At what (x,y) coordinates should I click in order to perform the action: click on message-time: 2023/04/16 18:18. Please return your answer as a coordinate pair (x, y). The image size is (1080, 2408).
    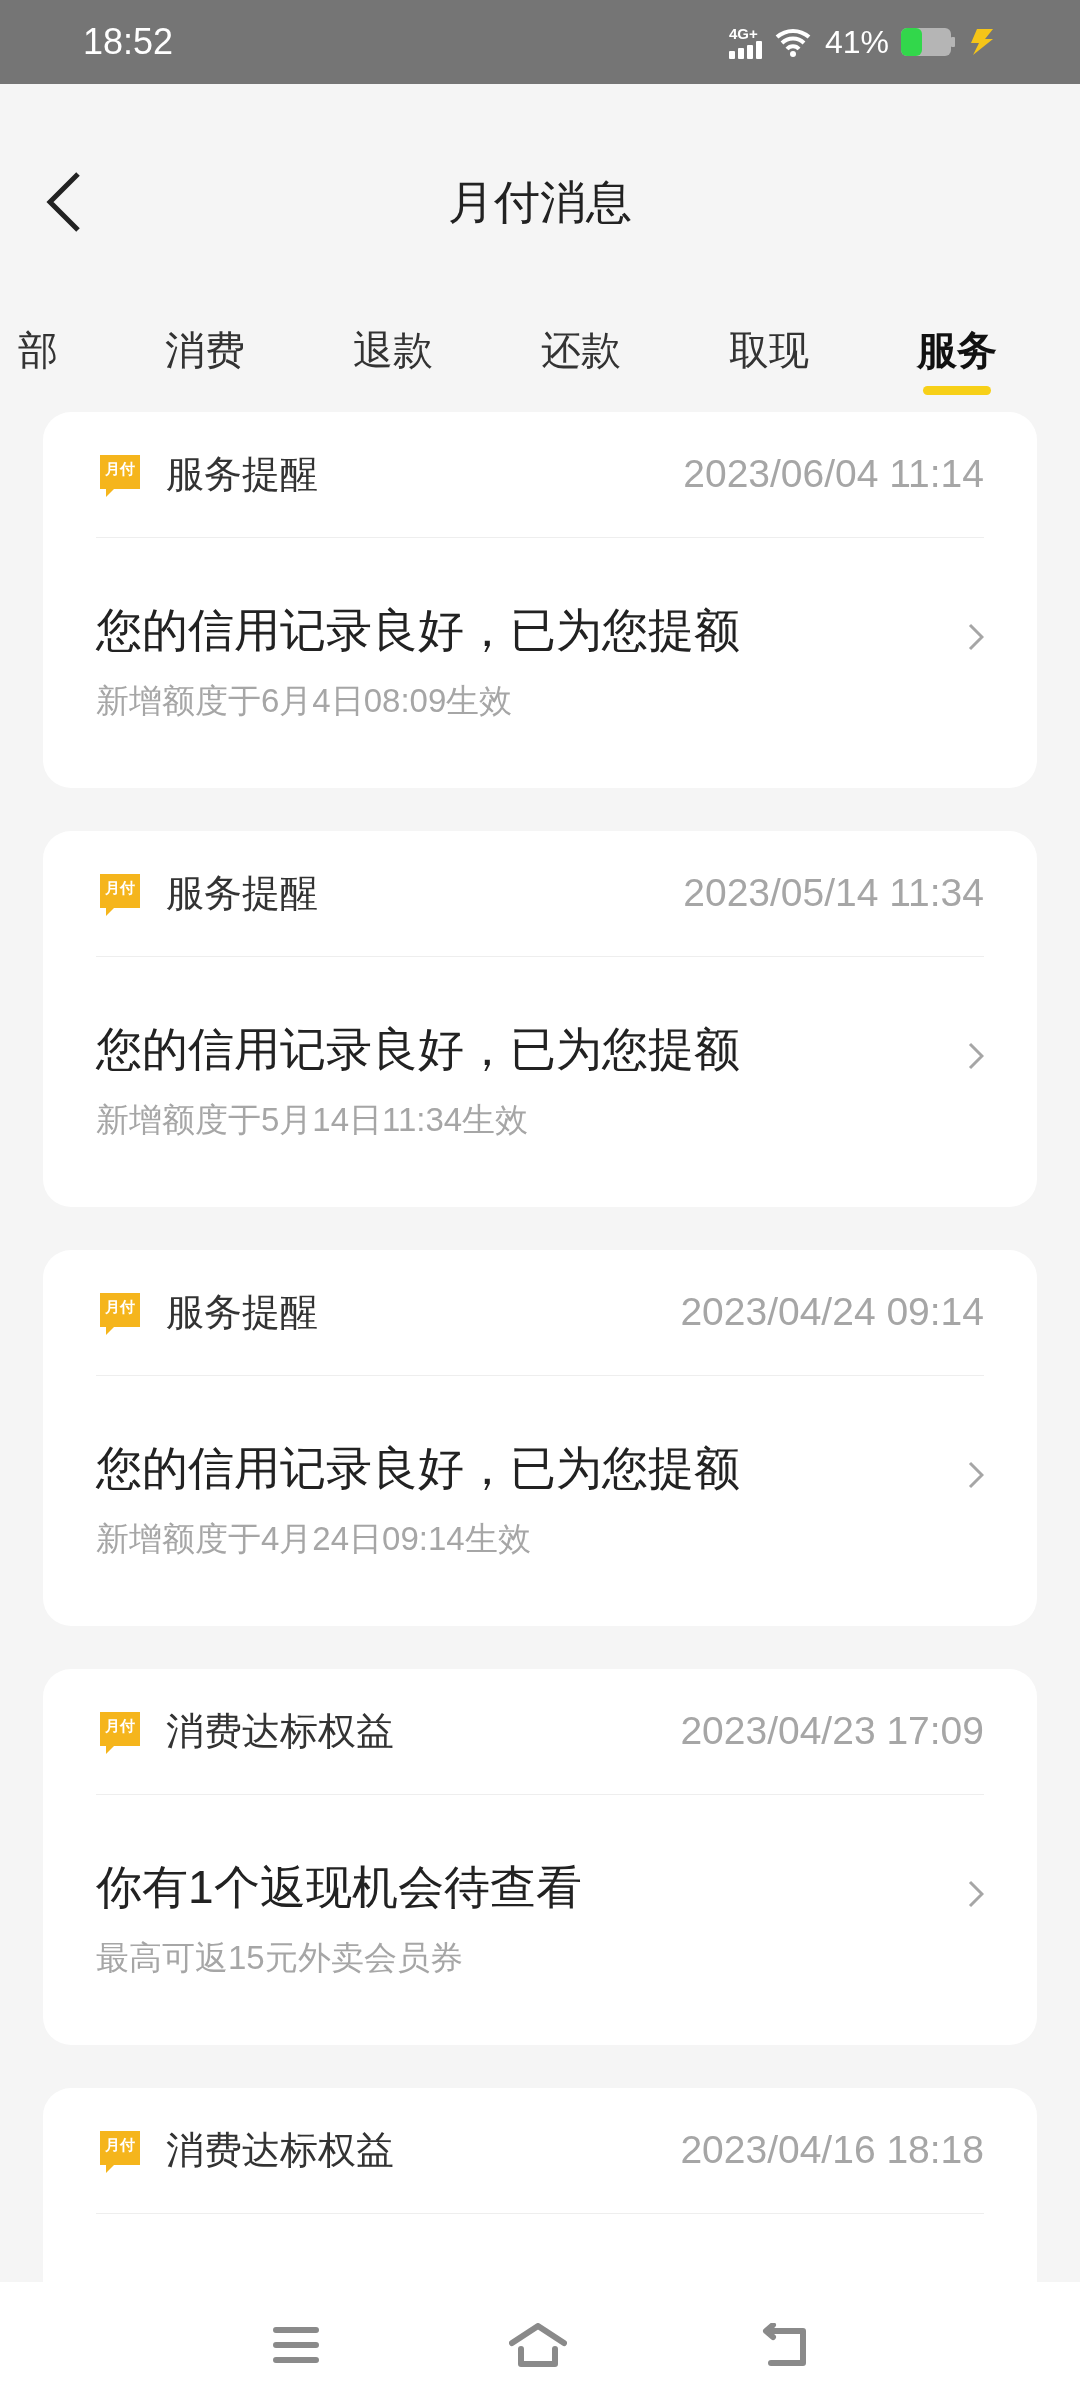
    Looking at the image, I should click on (832, 2150).